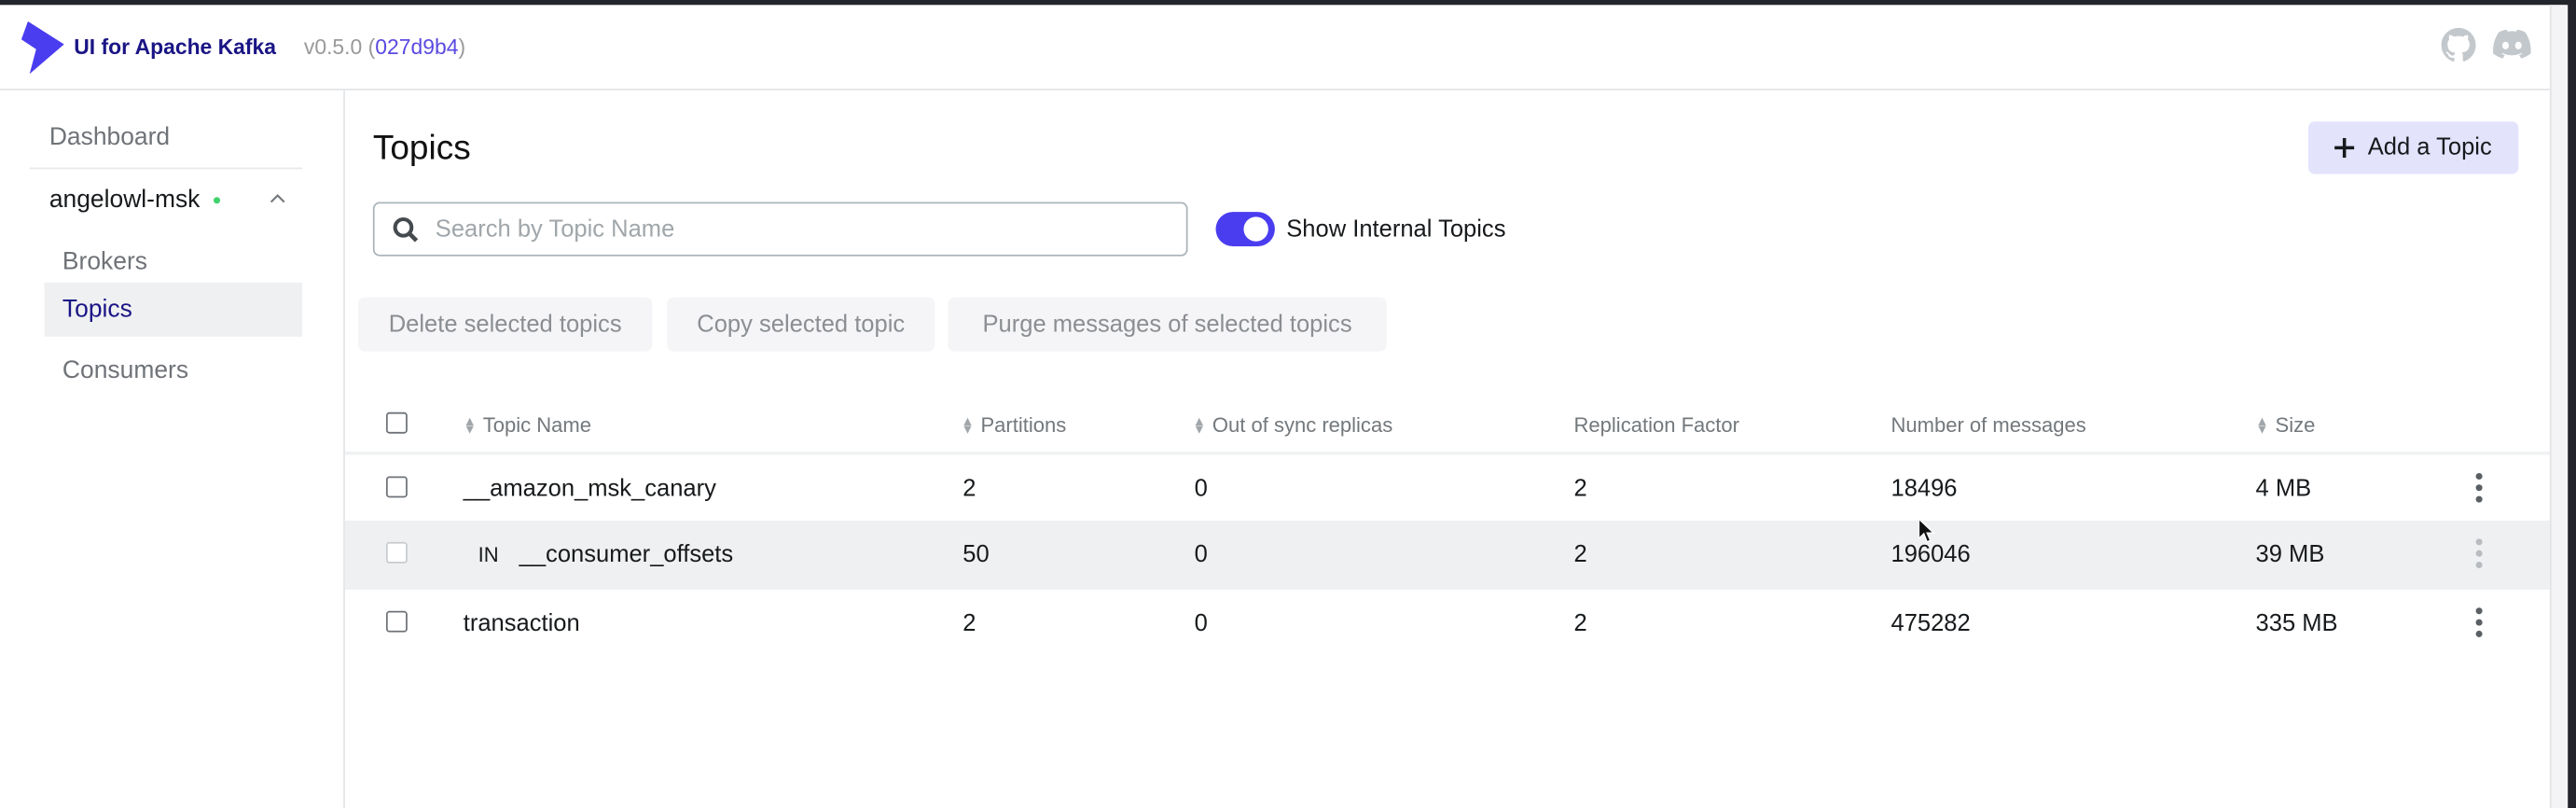 This screenshot has width=2576, height=808. Describe the element at coordinates (2283, 489) in the screenshot. I see `size-value: 4 MB` at that location.